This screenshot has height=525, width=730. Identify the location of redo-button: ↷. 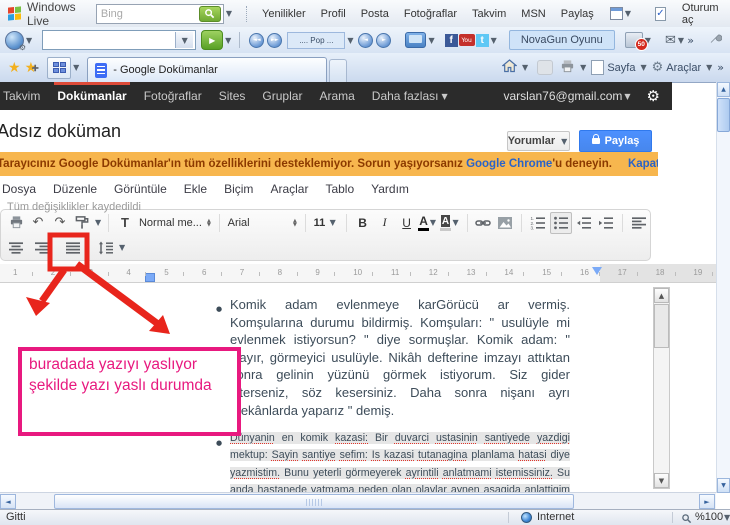
(60, 223).